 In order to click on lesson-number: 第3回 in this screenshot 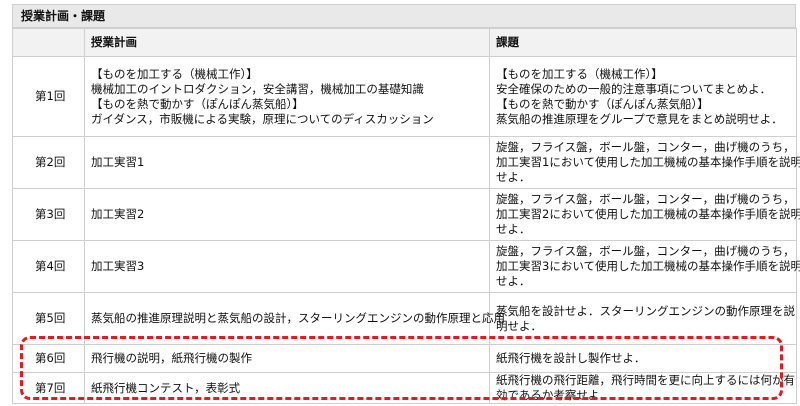, I will do `click(48, 214)`.